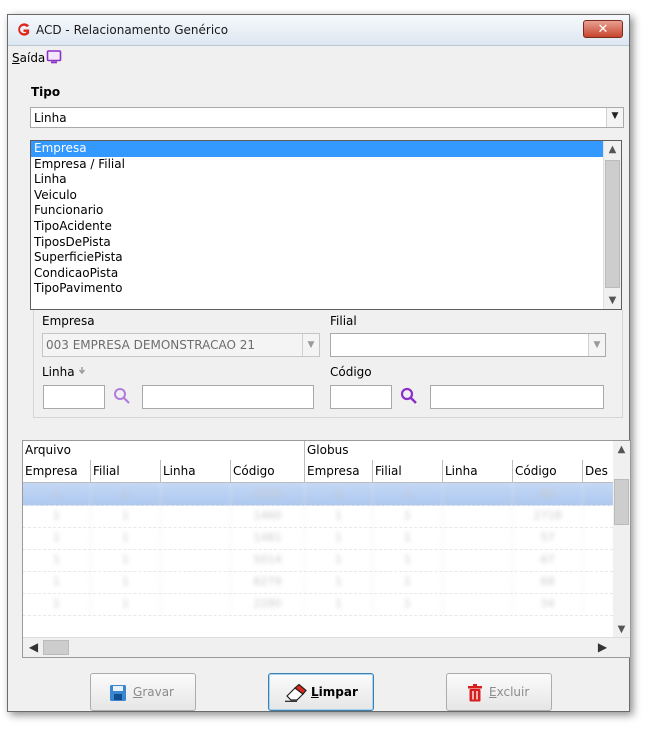 Image resolution: width=646 pixels, height=730 pixels. I want to click on table-row: 1 1 1460 1 1 2718, so click(319, 516).